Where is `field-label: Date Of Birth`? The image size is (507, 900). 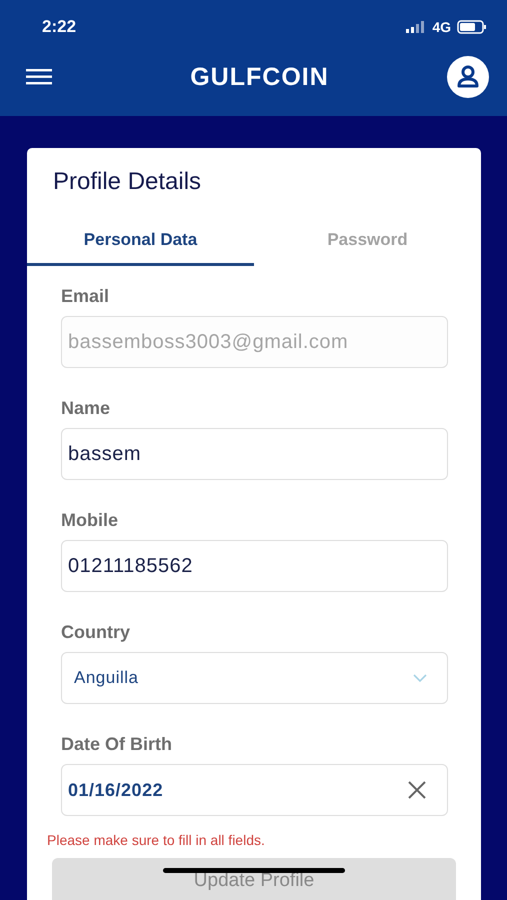 field-label: Date Of Birth is located at coordinates (117, 744).